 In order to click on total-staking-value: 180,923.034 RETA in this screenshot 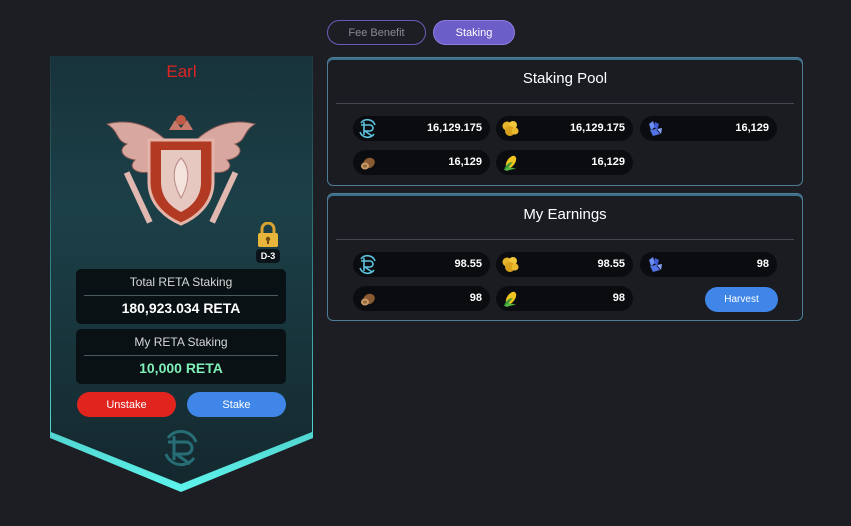, I will do `click(181, 308)`.